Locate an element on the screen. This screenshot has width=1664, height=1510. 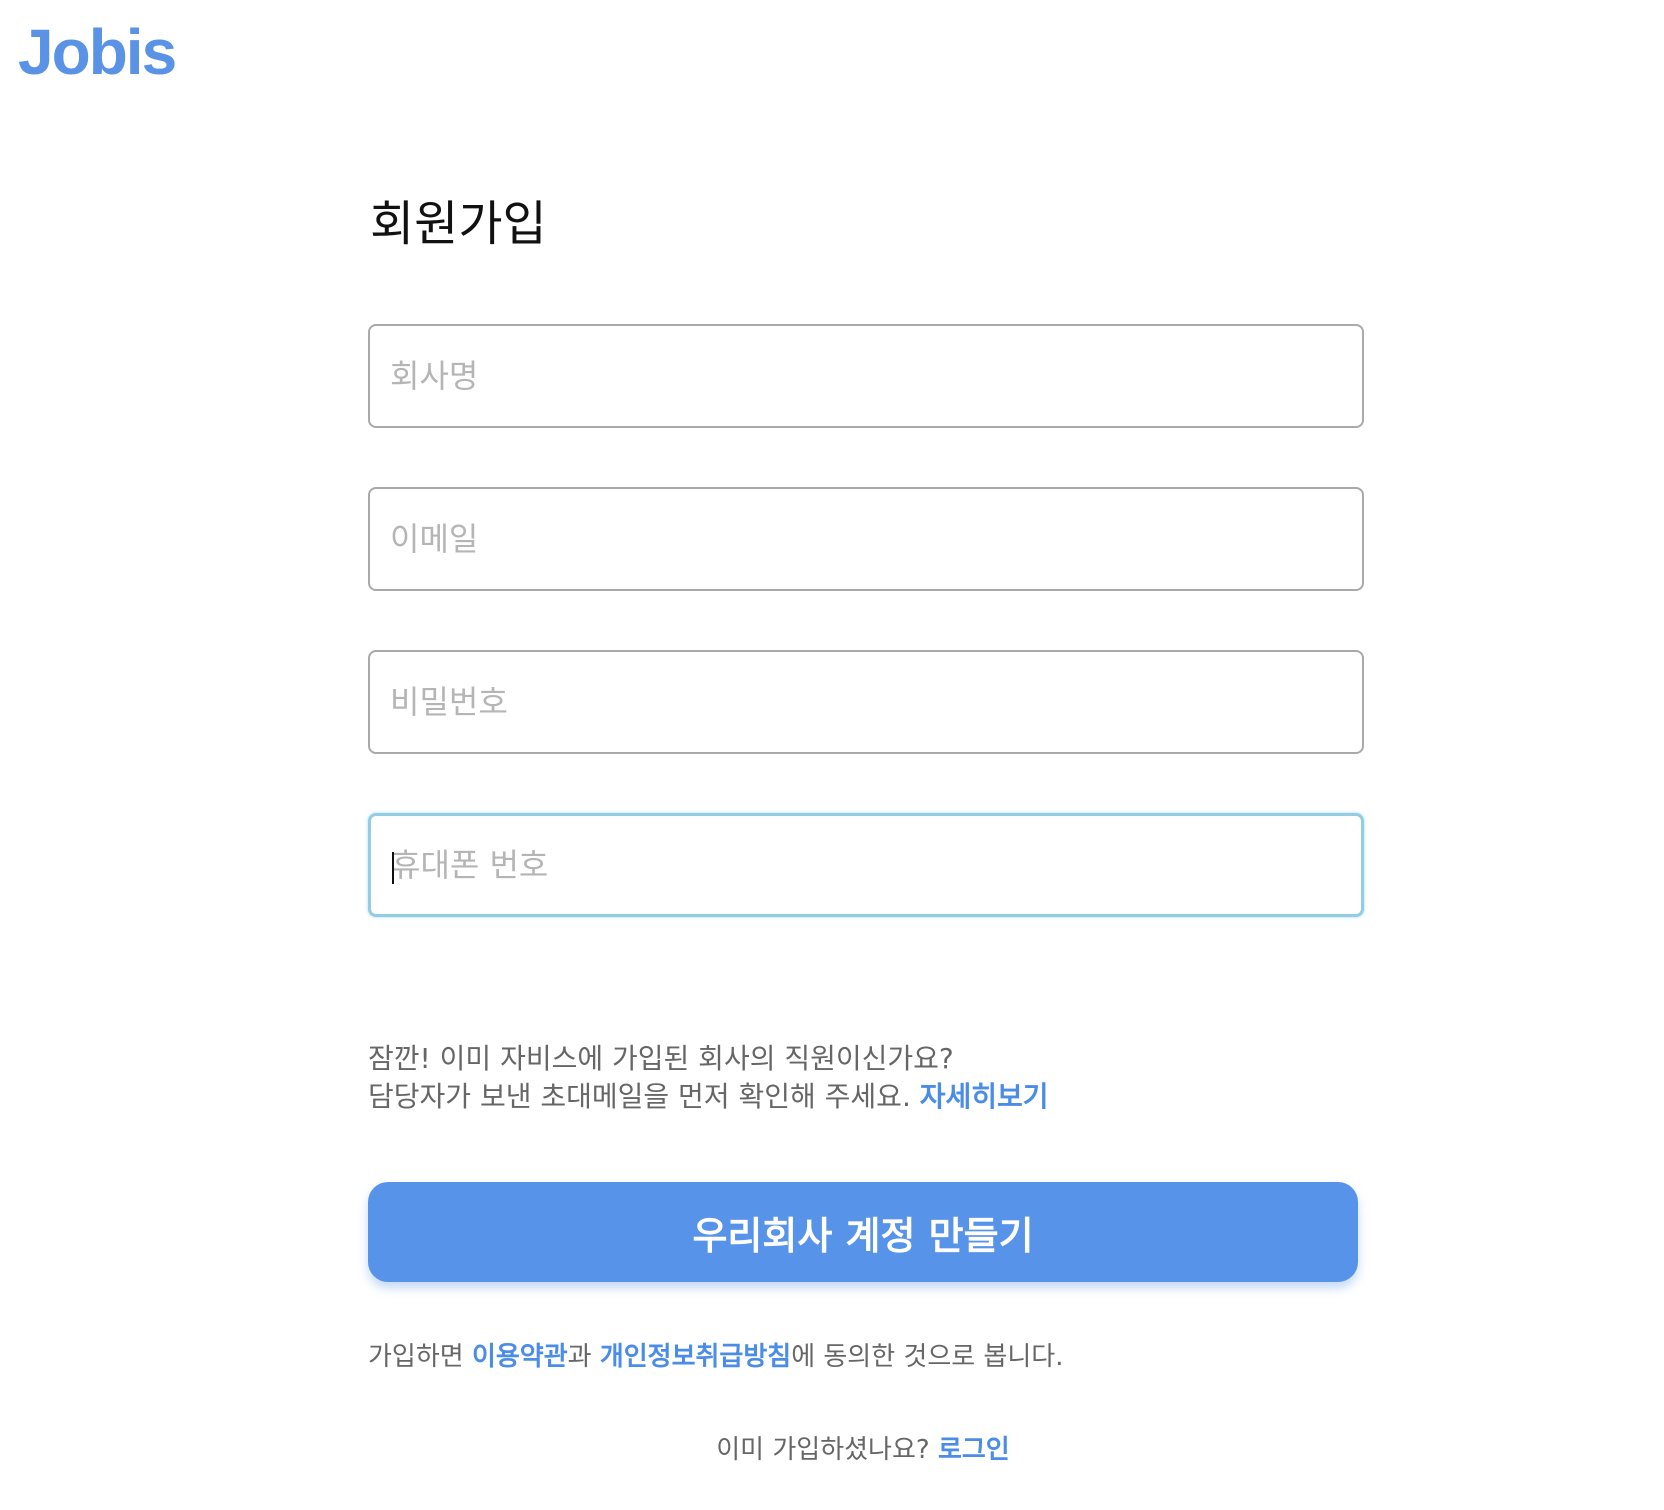
text-caret is located at coordinates (393, 868).